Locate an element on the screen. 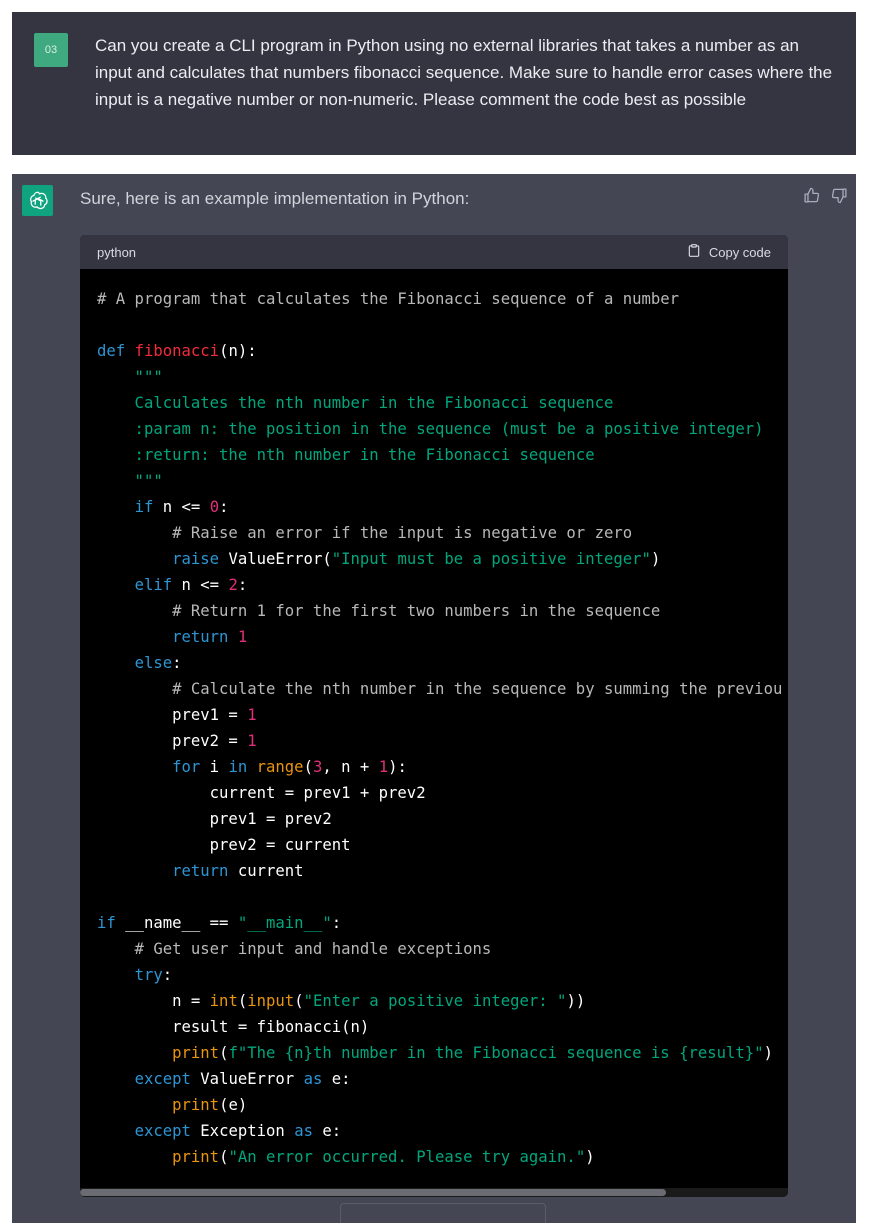 The image size is (871, 1223). code-token: "Enter a positive integer: " is located at coordinates (435, 1001).